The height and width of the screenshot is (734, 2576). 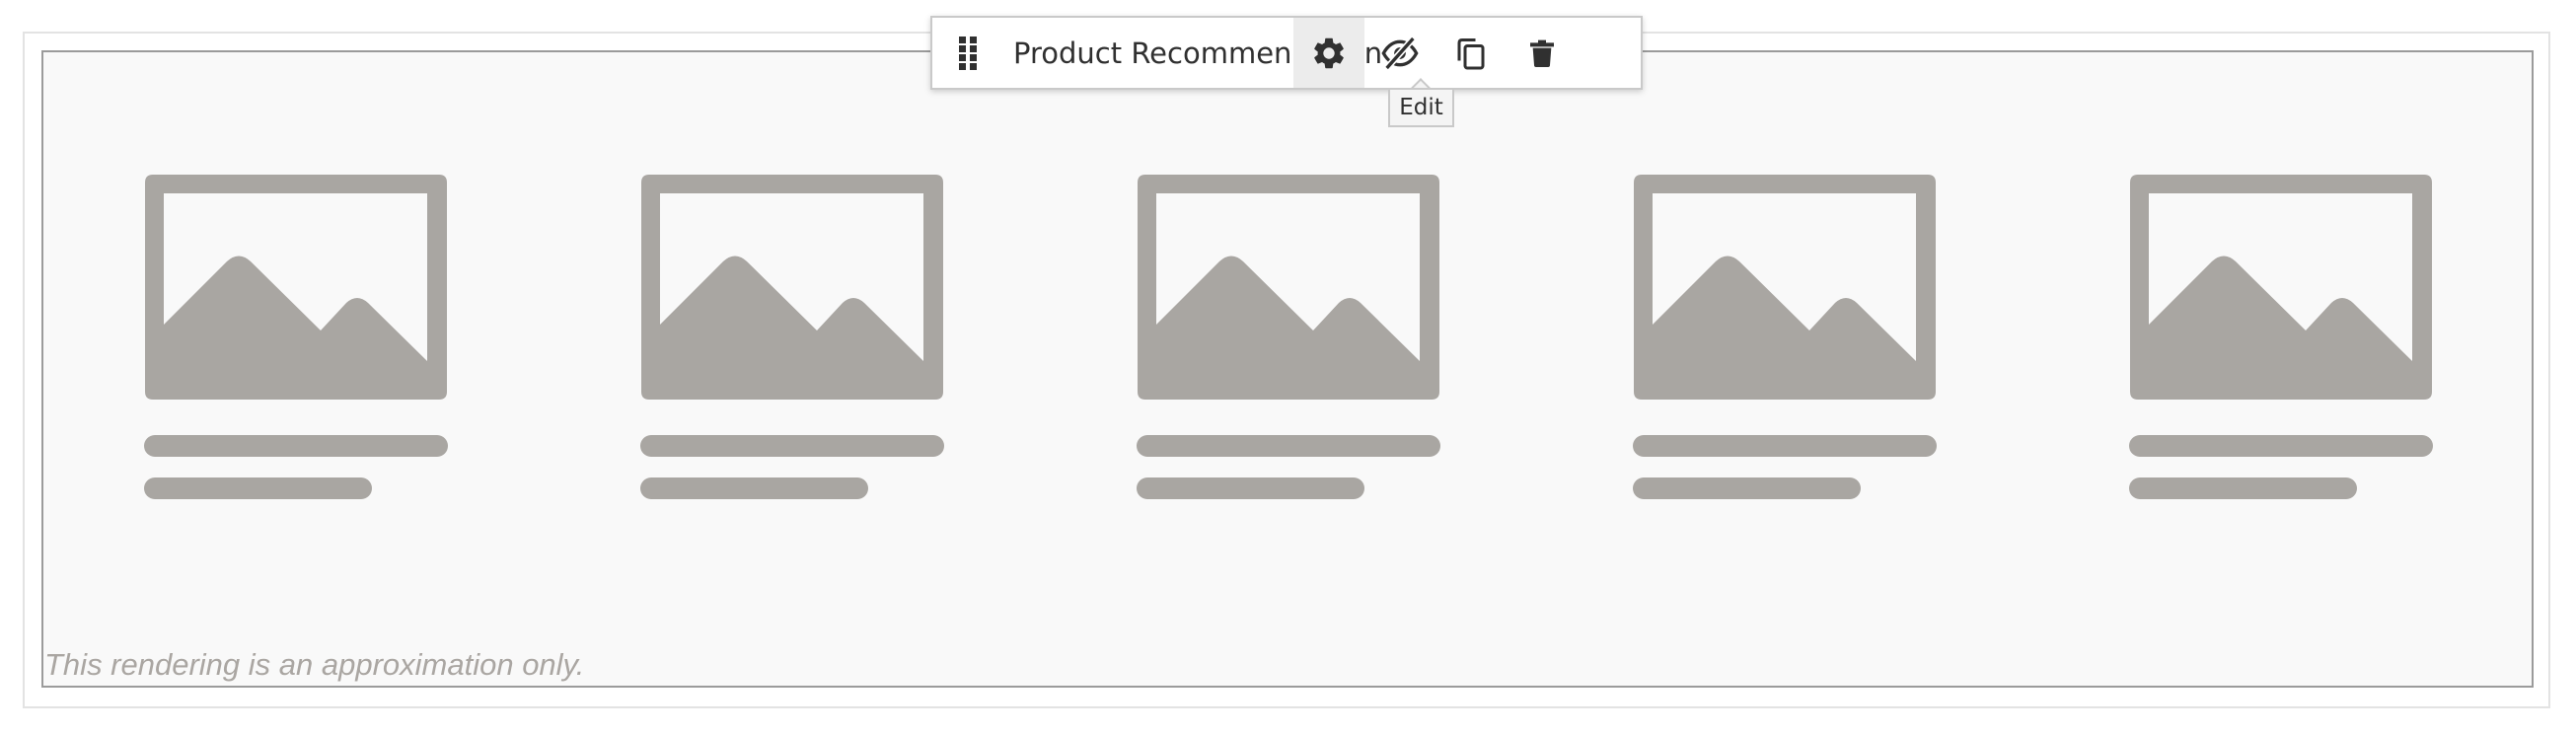 I want to click on drag-handle, so click(x=967, y=53).